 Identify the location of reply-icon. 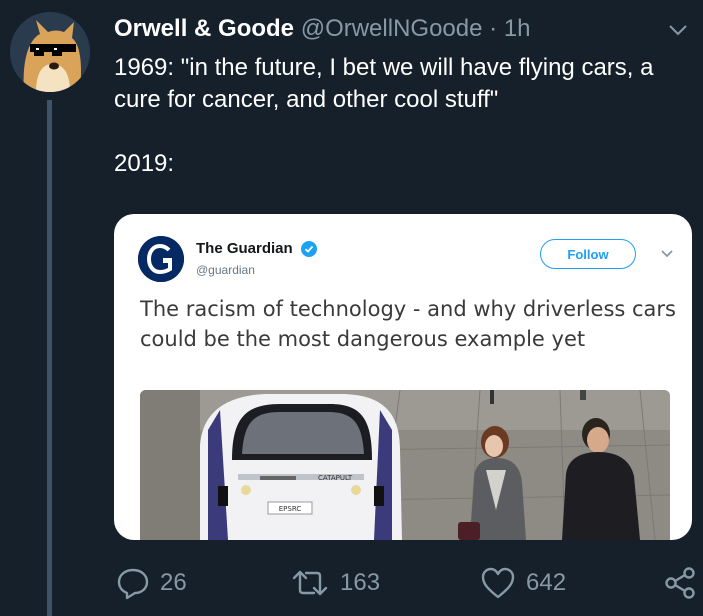
(133, 584).